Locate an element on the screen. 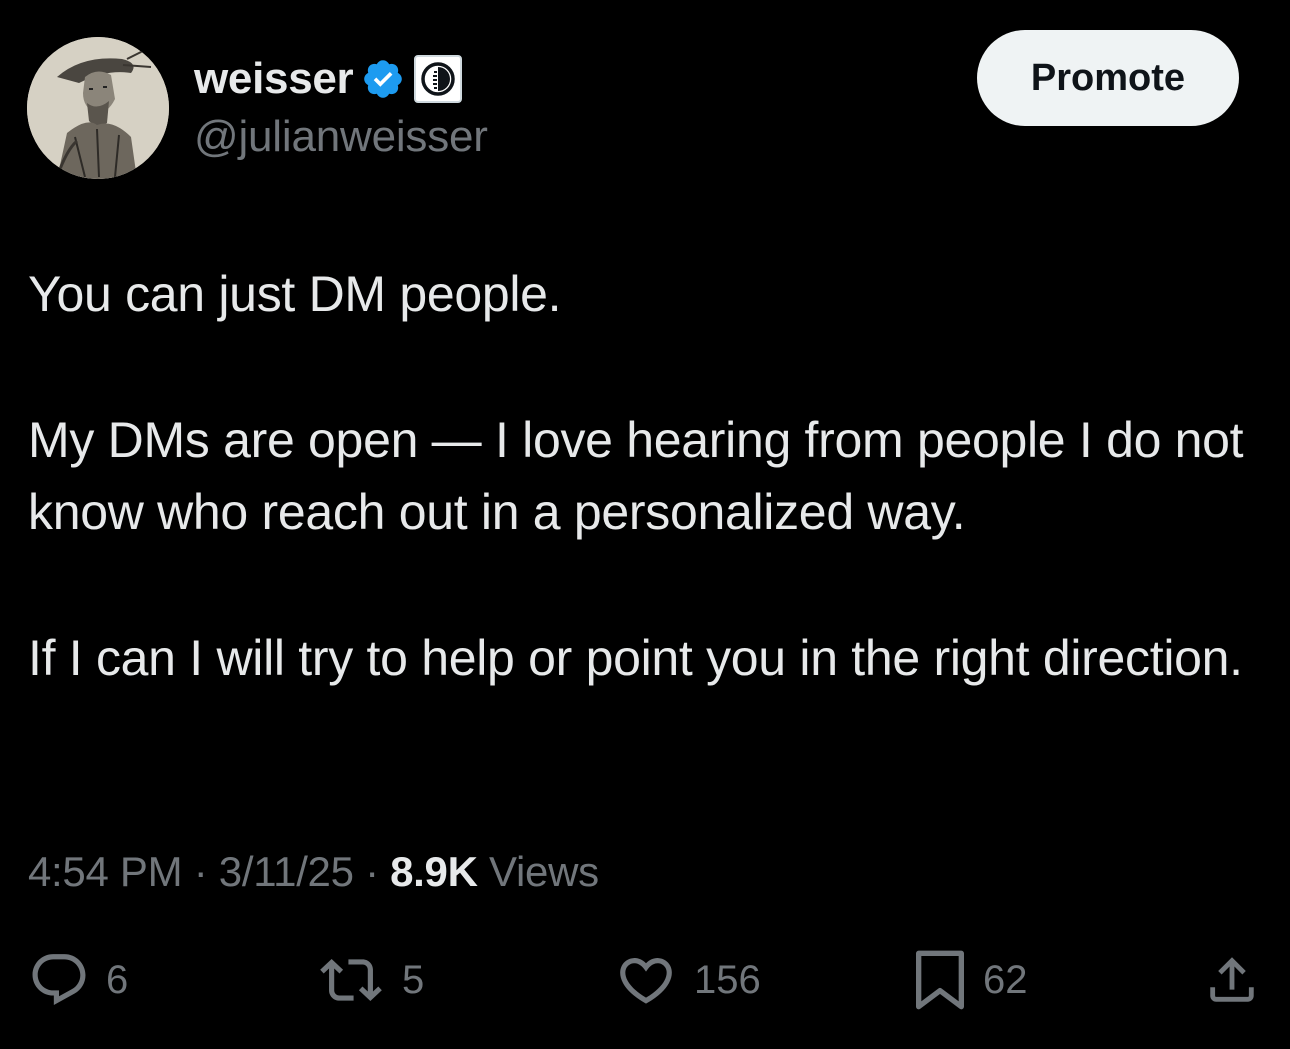  reply-icon is located at coordinates (59, 980).